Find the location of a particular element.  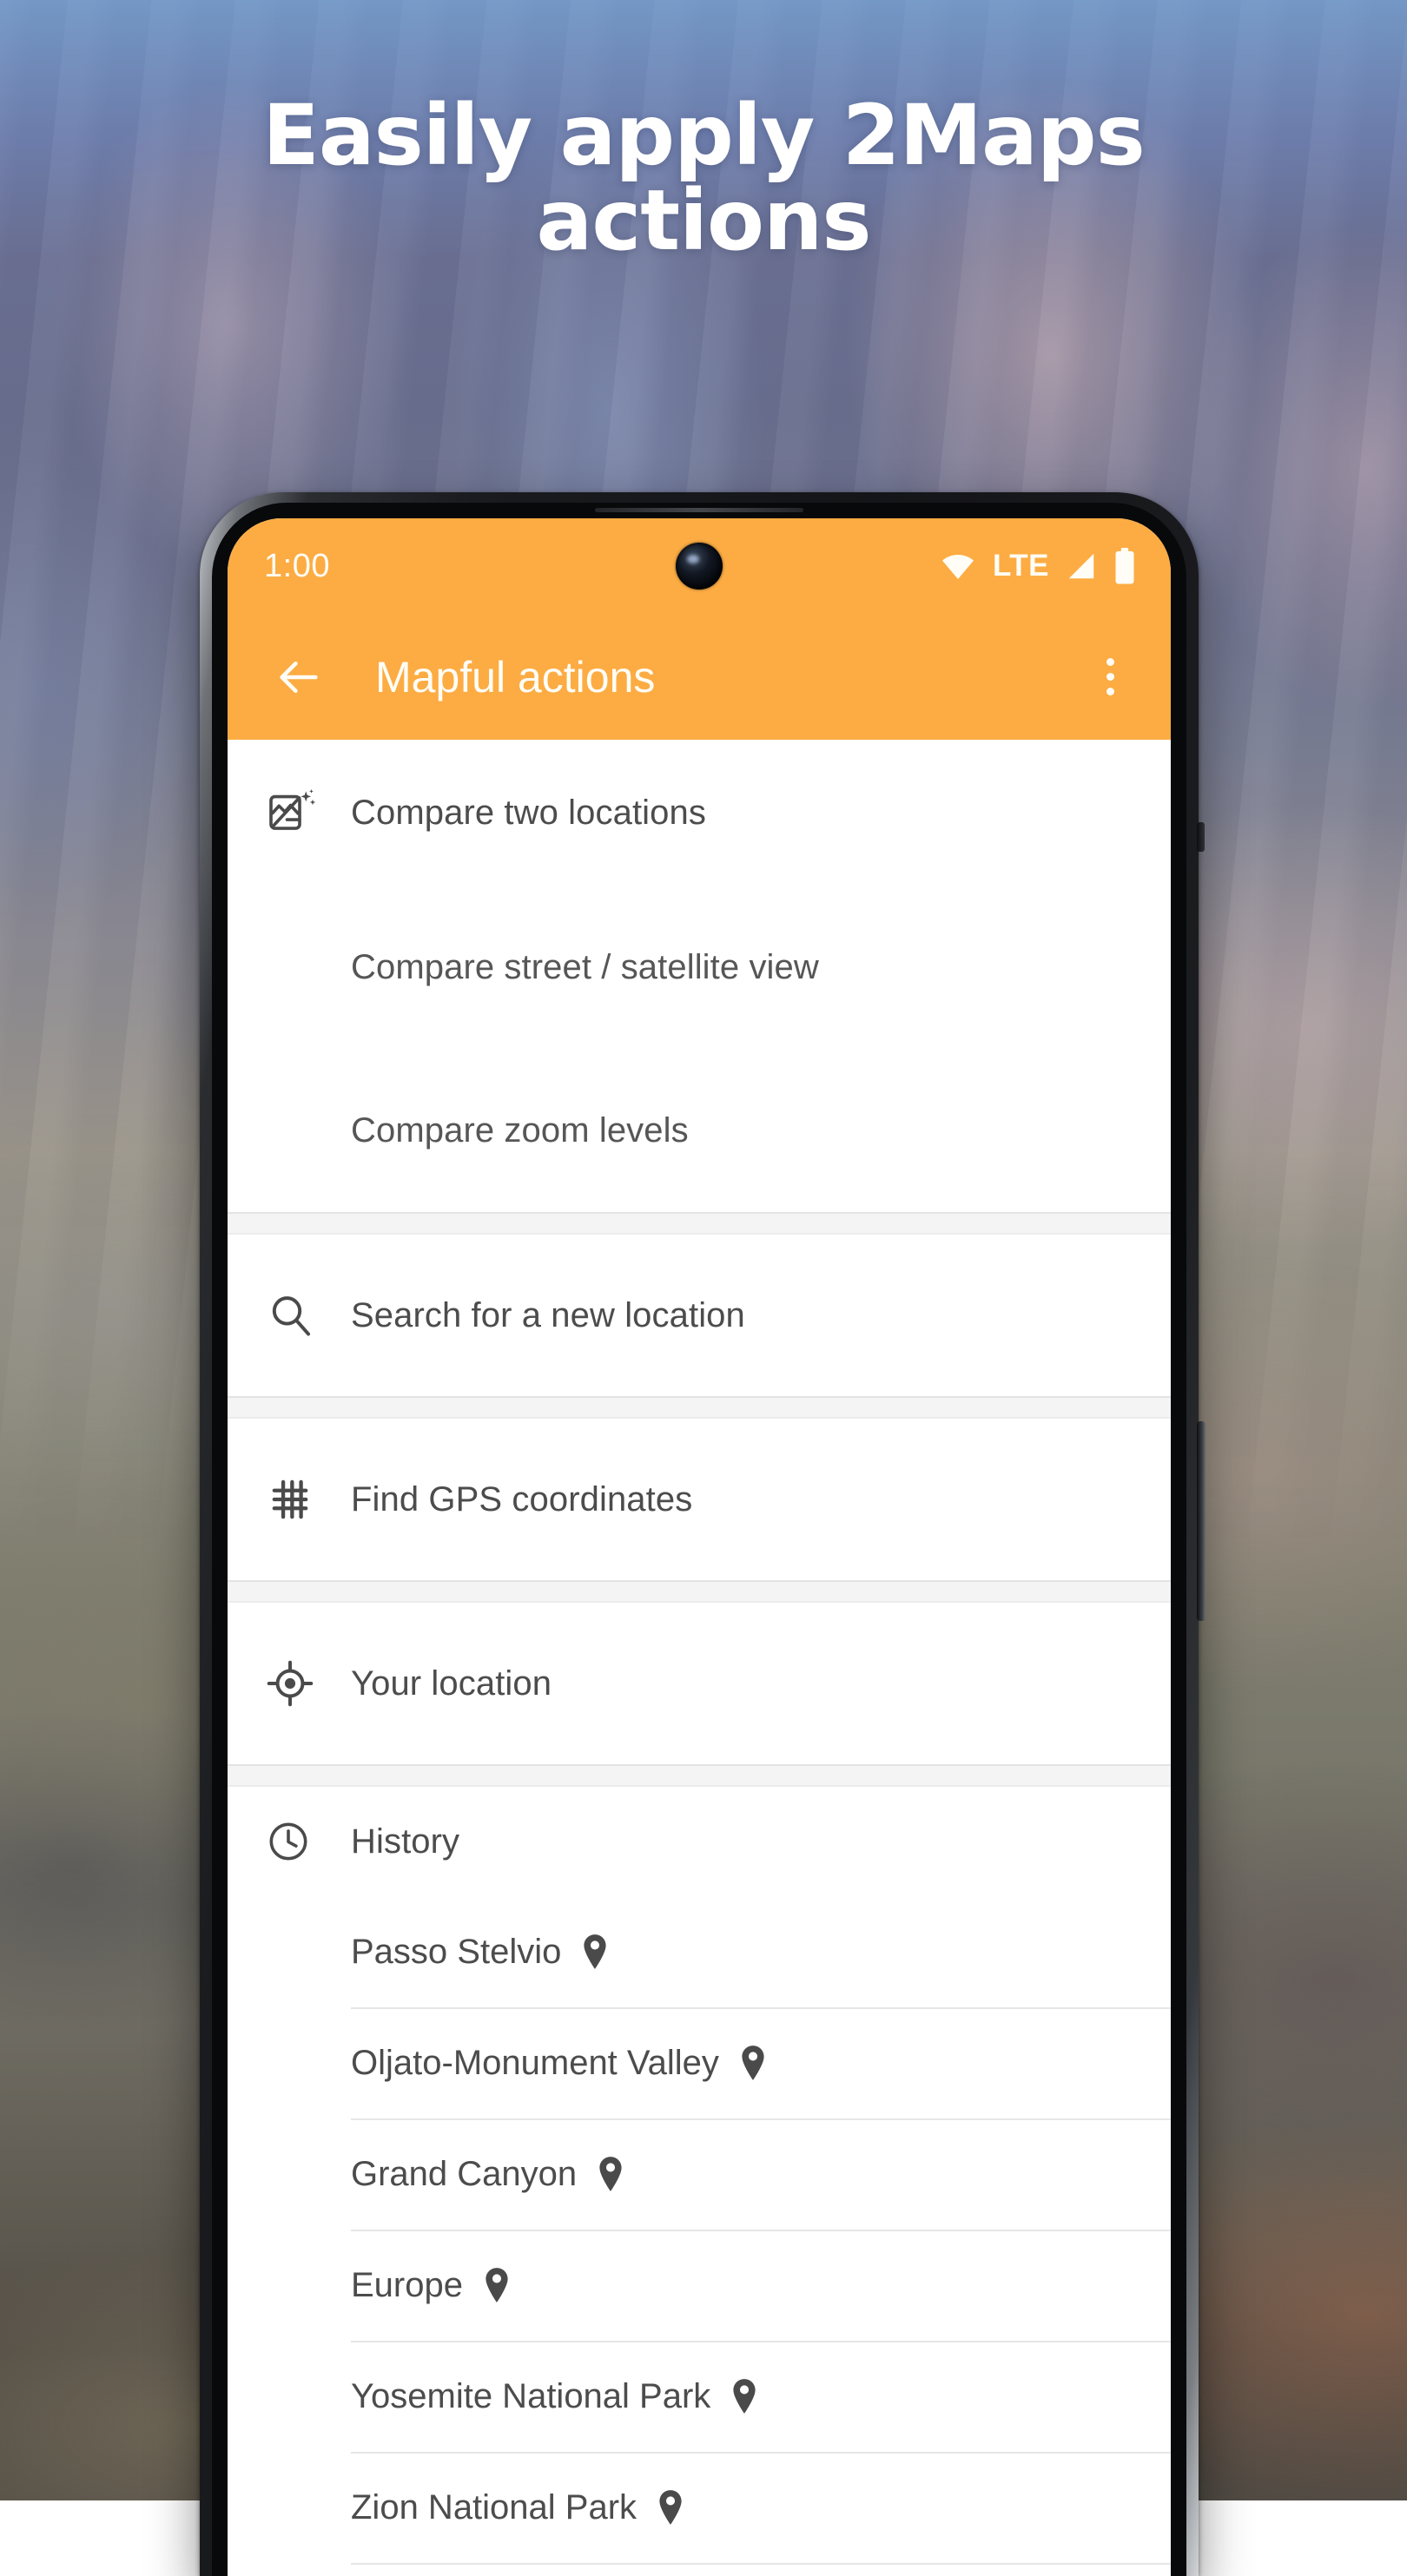

promo-headline: Easily apply 2Maps actions is located at coordinates (703, 179).